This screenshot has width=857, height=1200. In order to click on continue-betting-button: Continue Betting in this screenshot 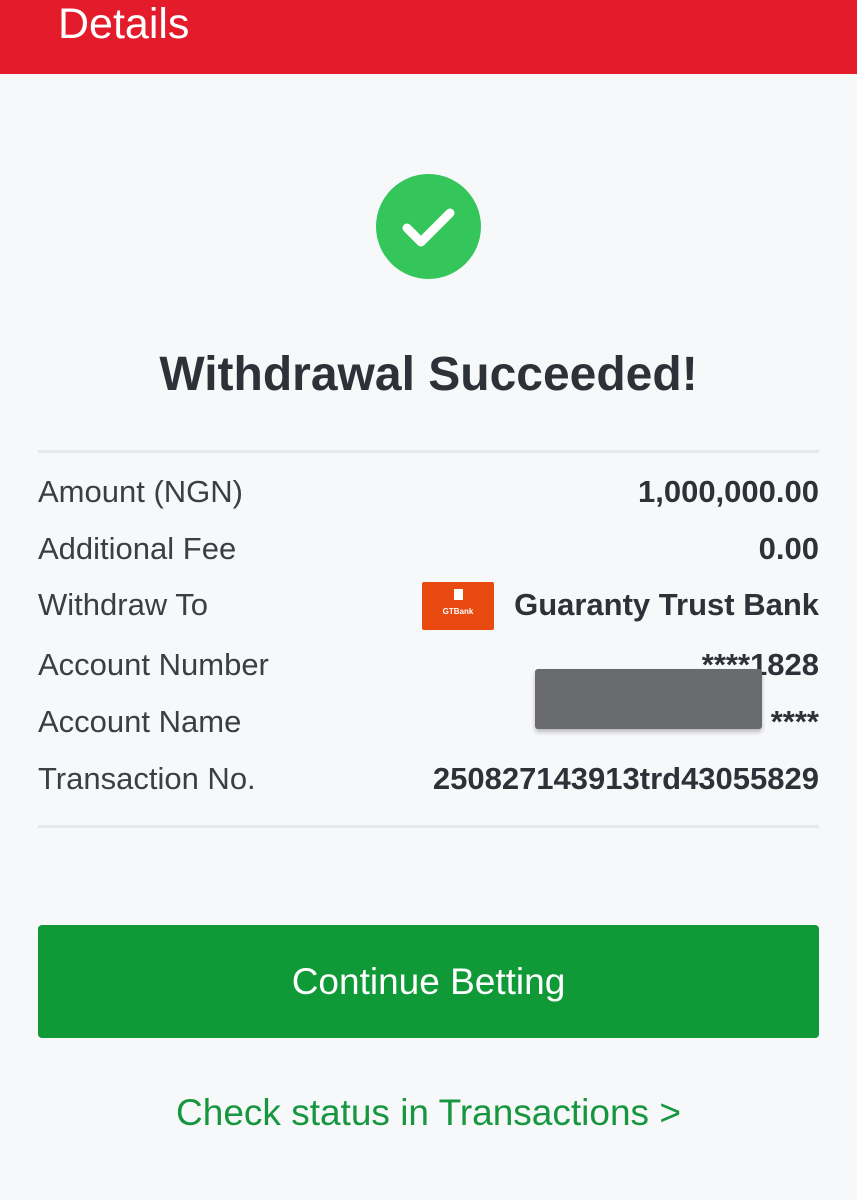, I will do `click(428, 981)`.